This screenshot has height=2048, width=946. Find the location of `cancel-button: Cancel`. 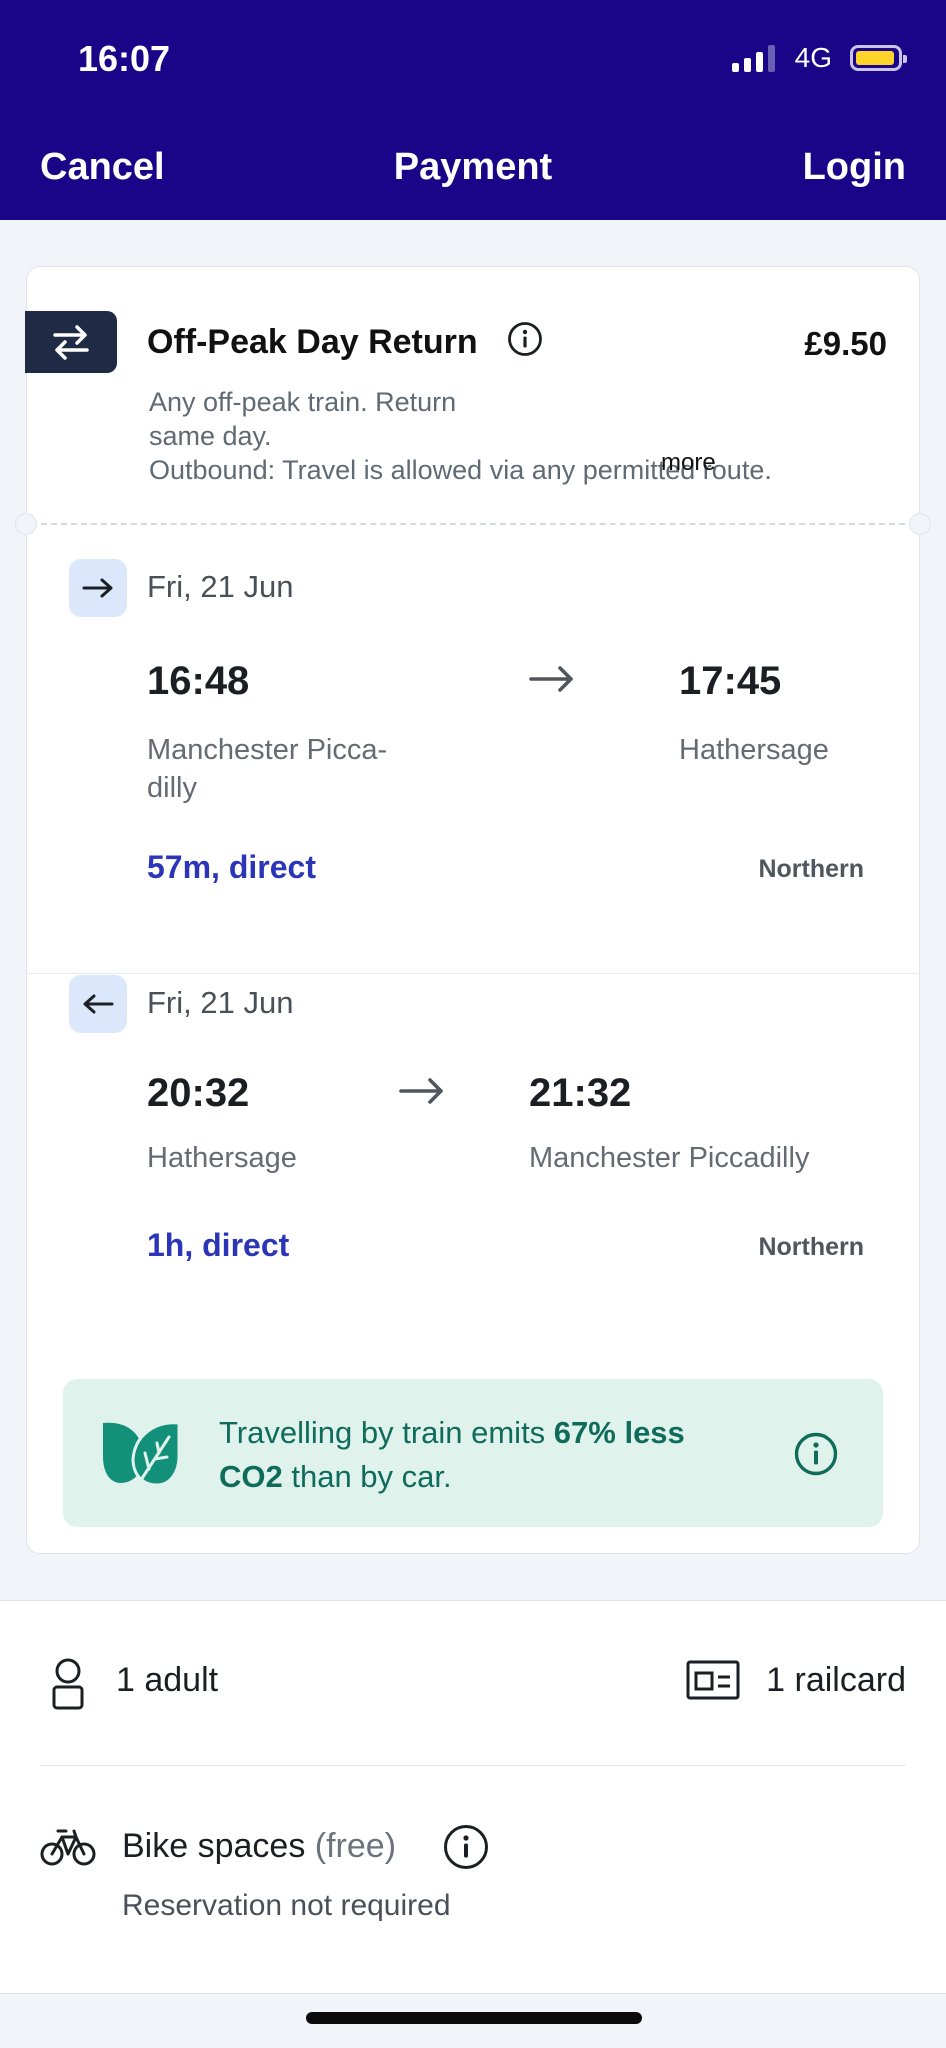

cancel-button: Cancel is located at coordinates (102, 167).